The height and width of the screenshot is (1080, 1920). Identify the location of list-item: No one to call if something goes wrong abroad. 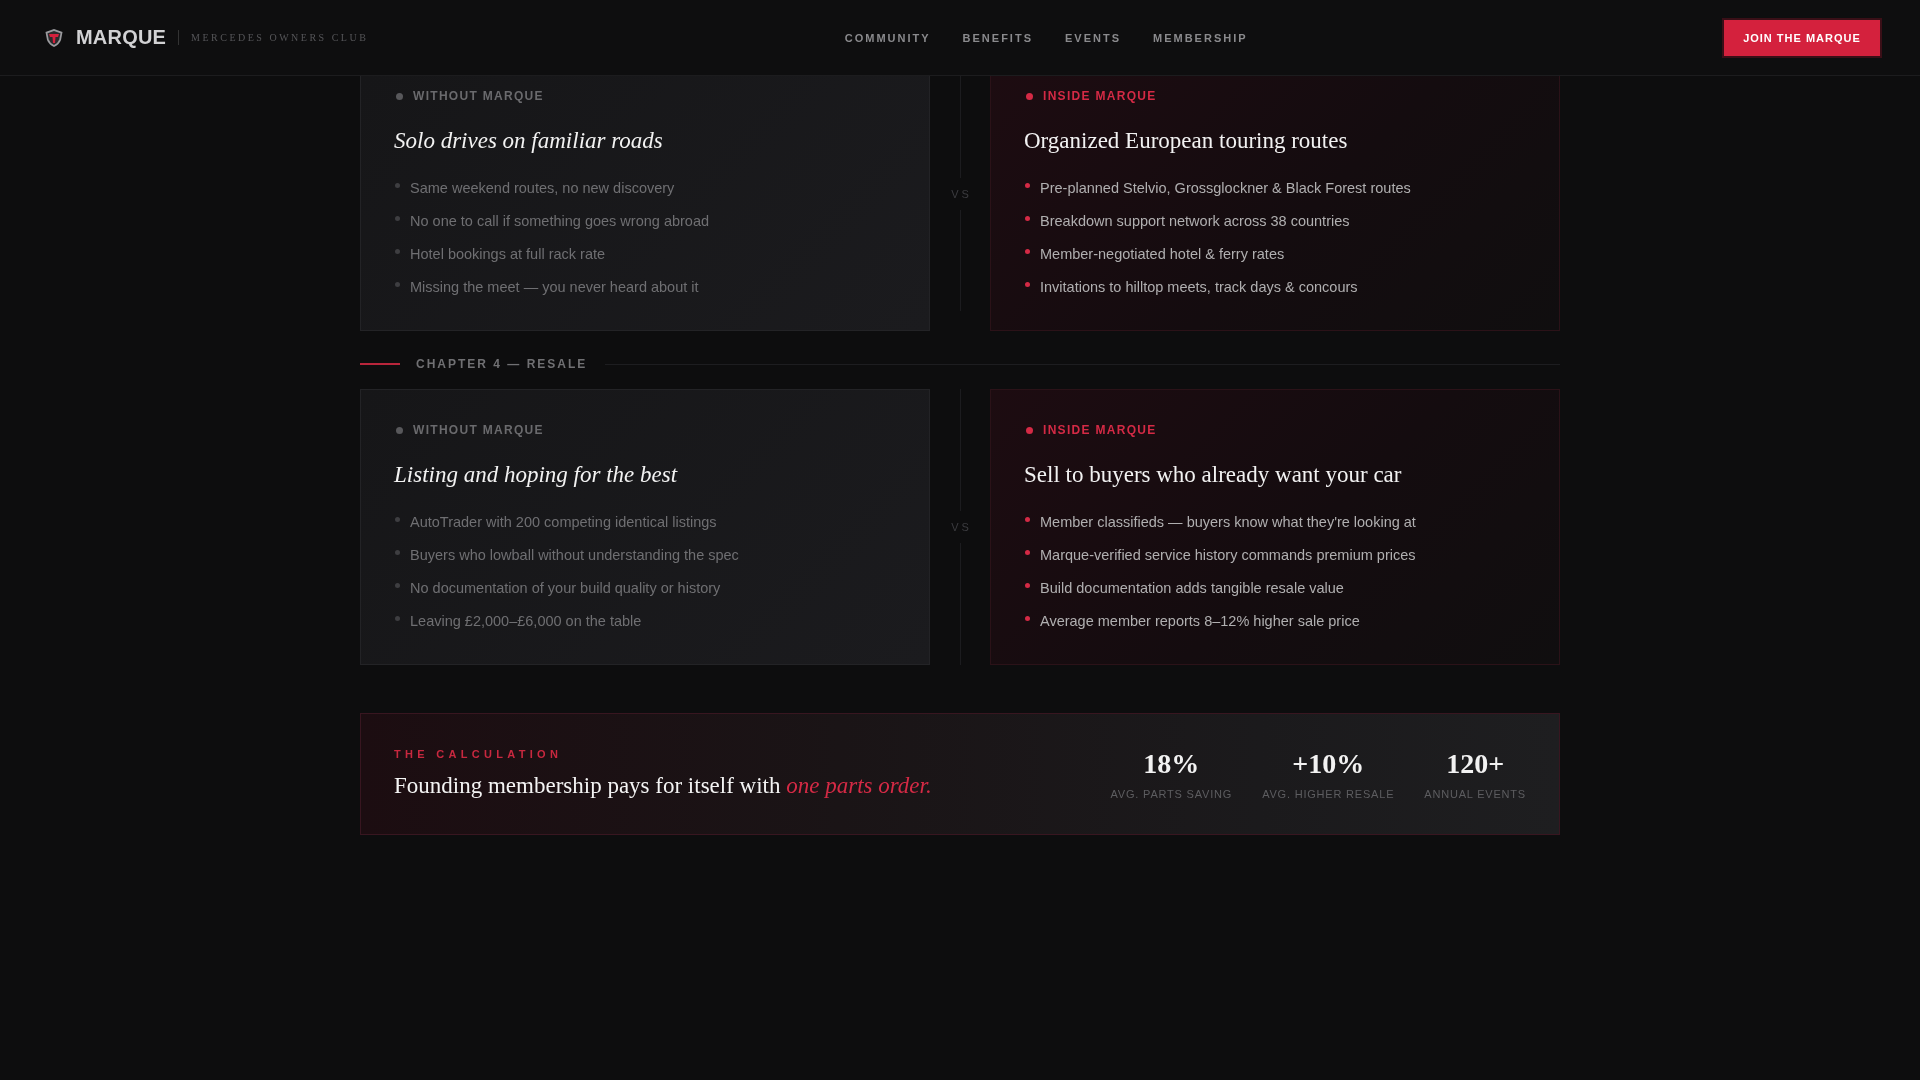
(560, 221).